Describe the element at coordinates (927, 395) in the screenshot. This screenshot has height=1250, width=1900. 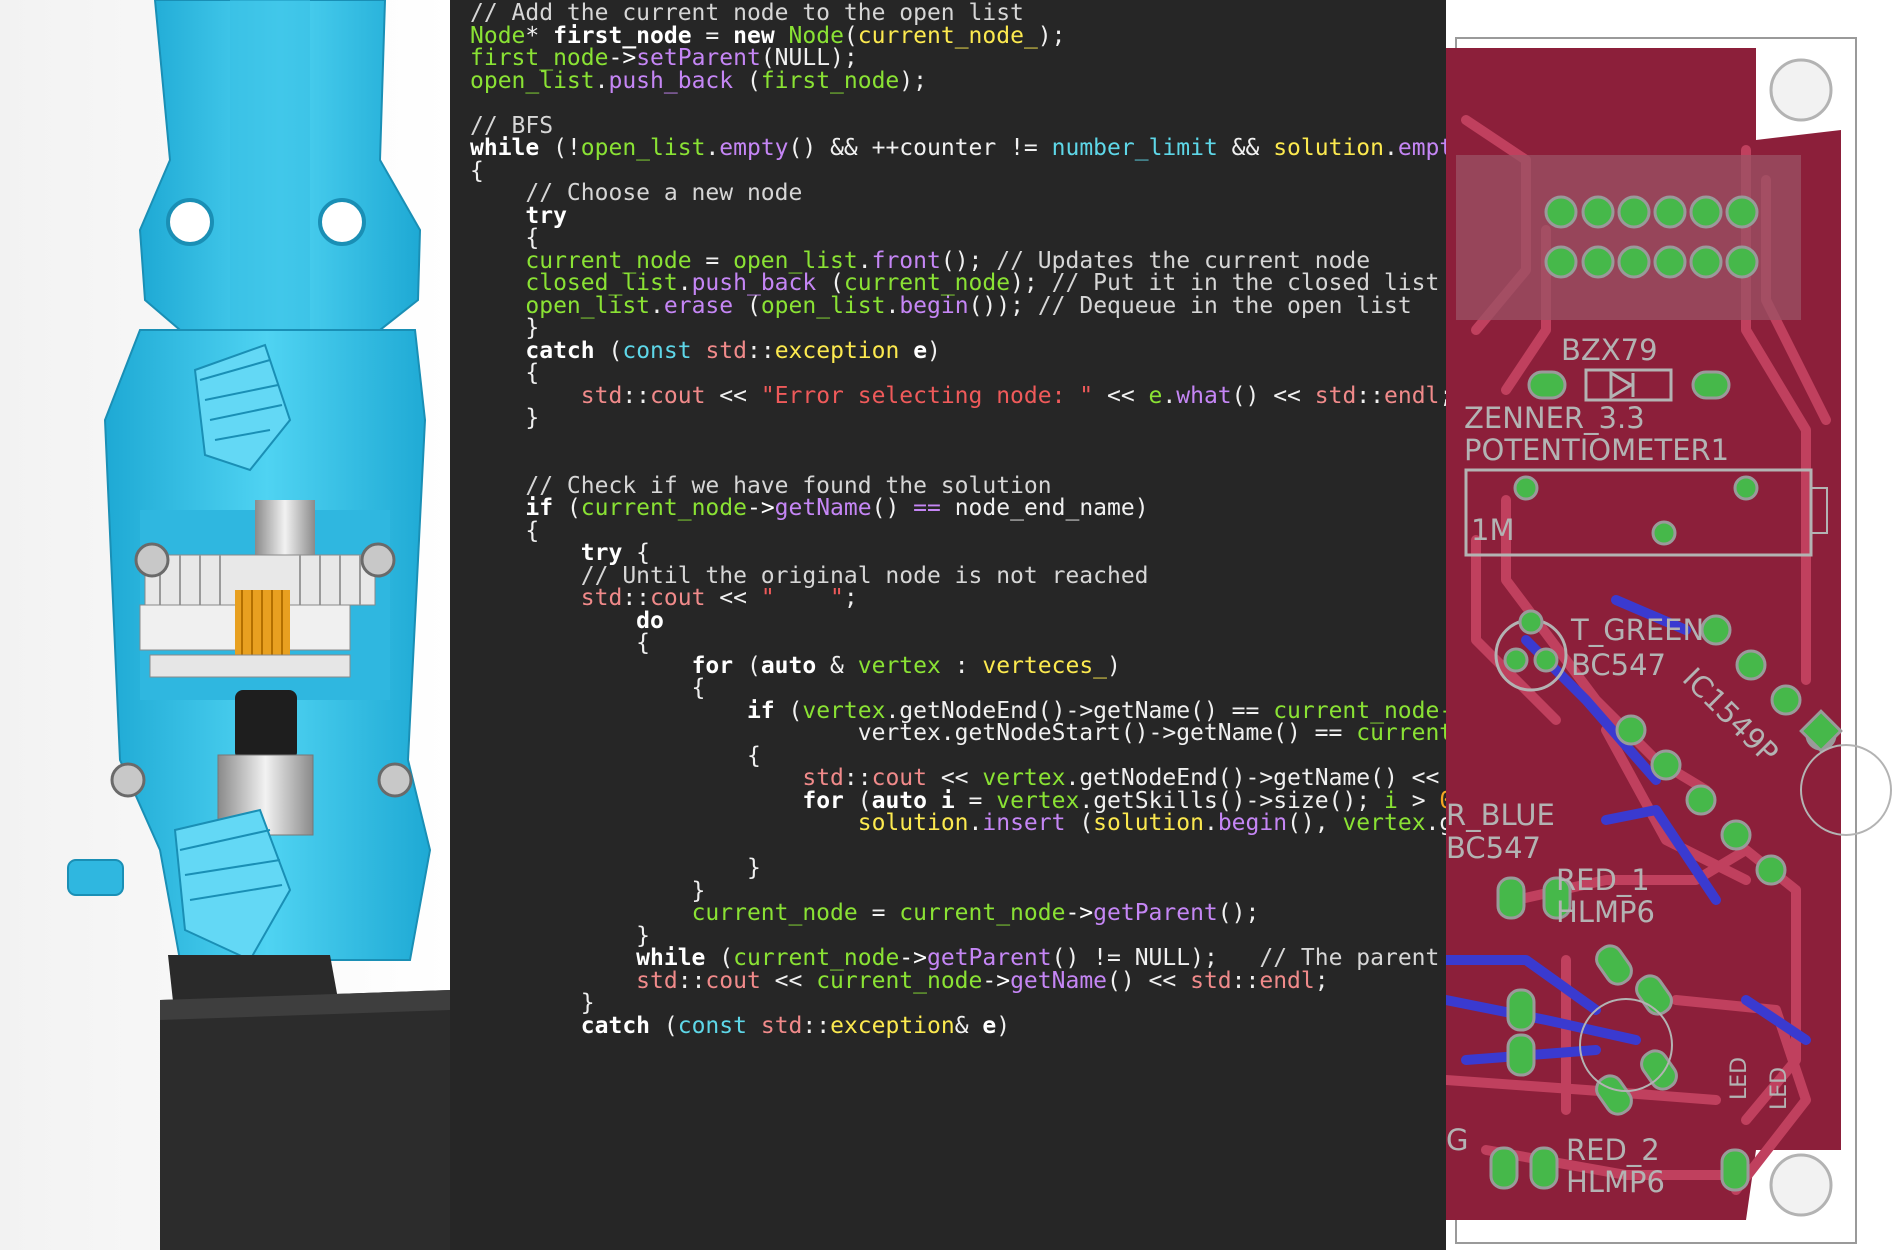
I see `code-token: "Error selecting node: "` at that location.